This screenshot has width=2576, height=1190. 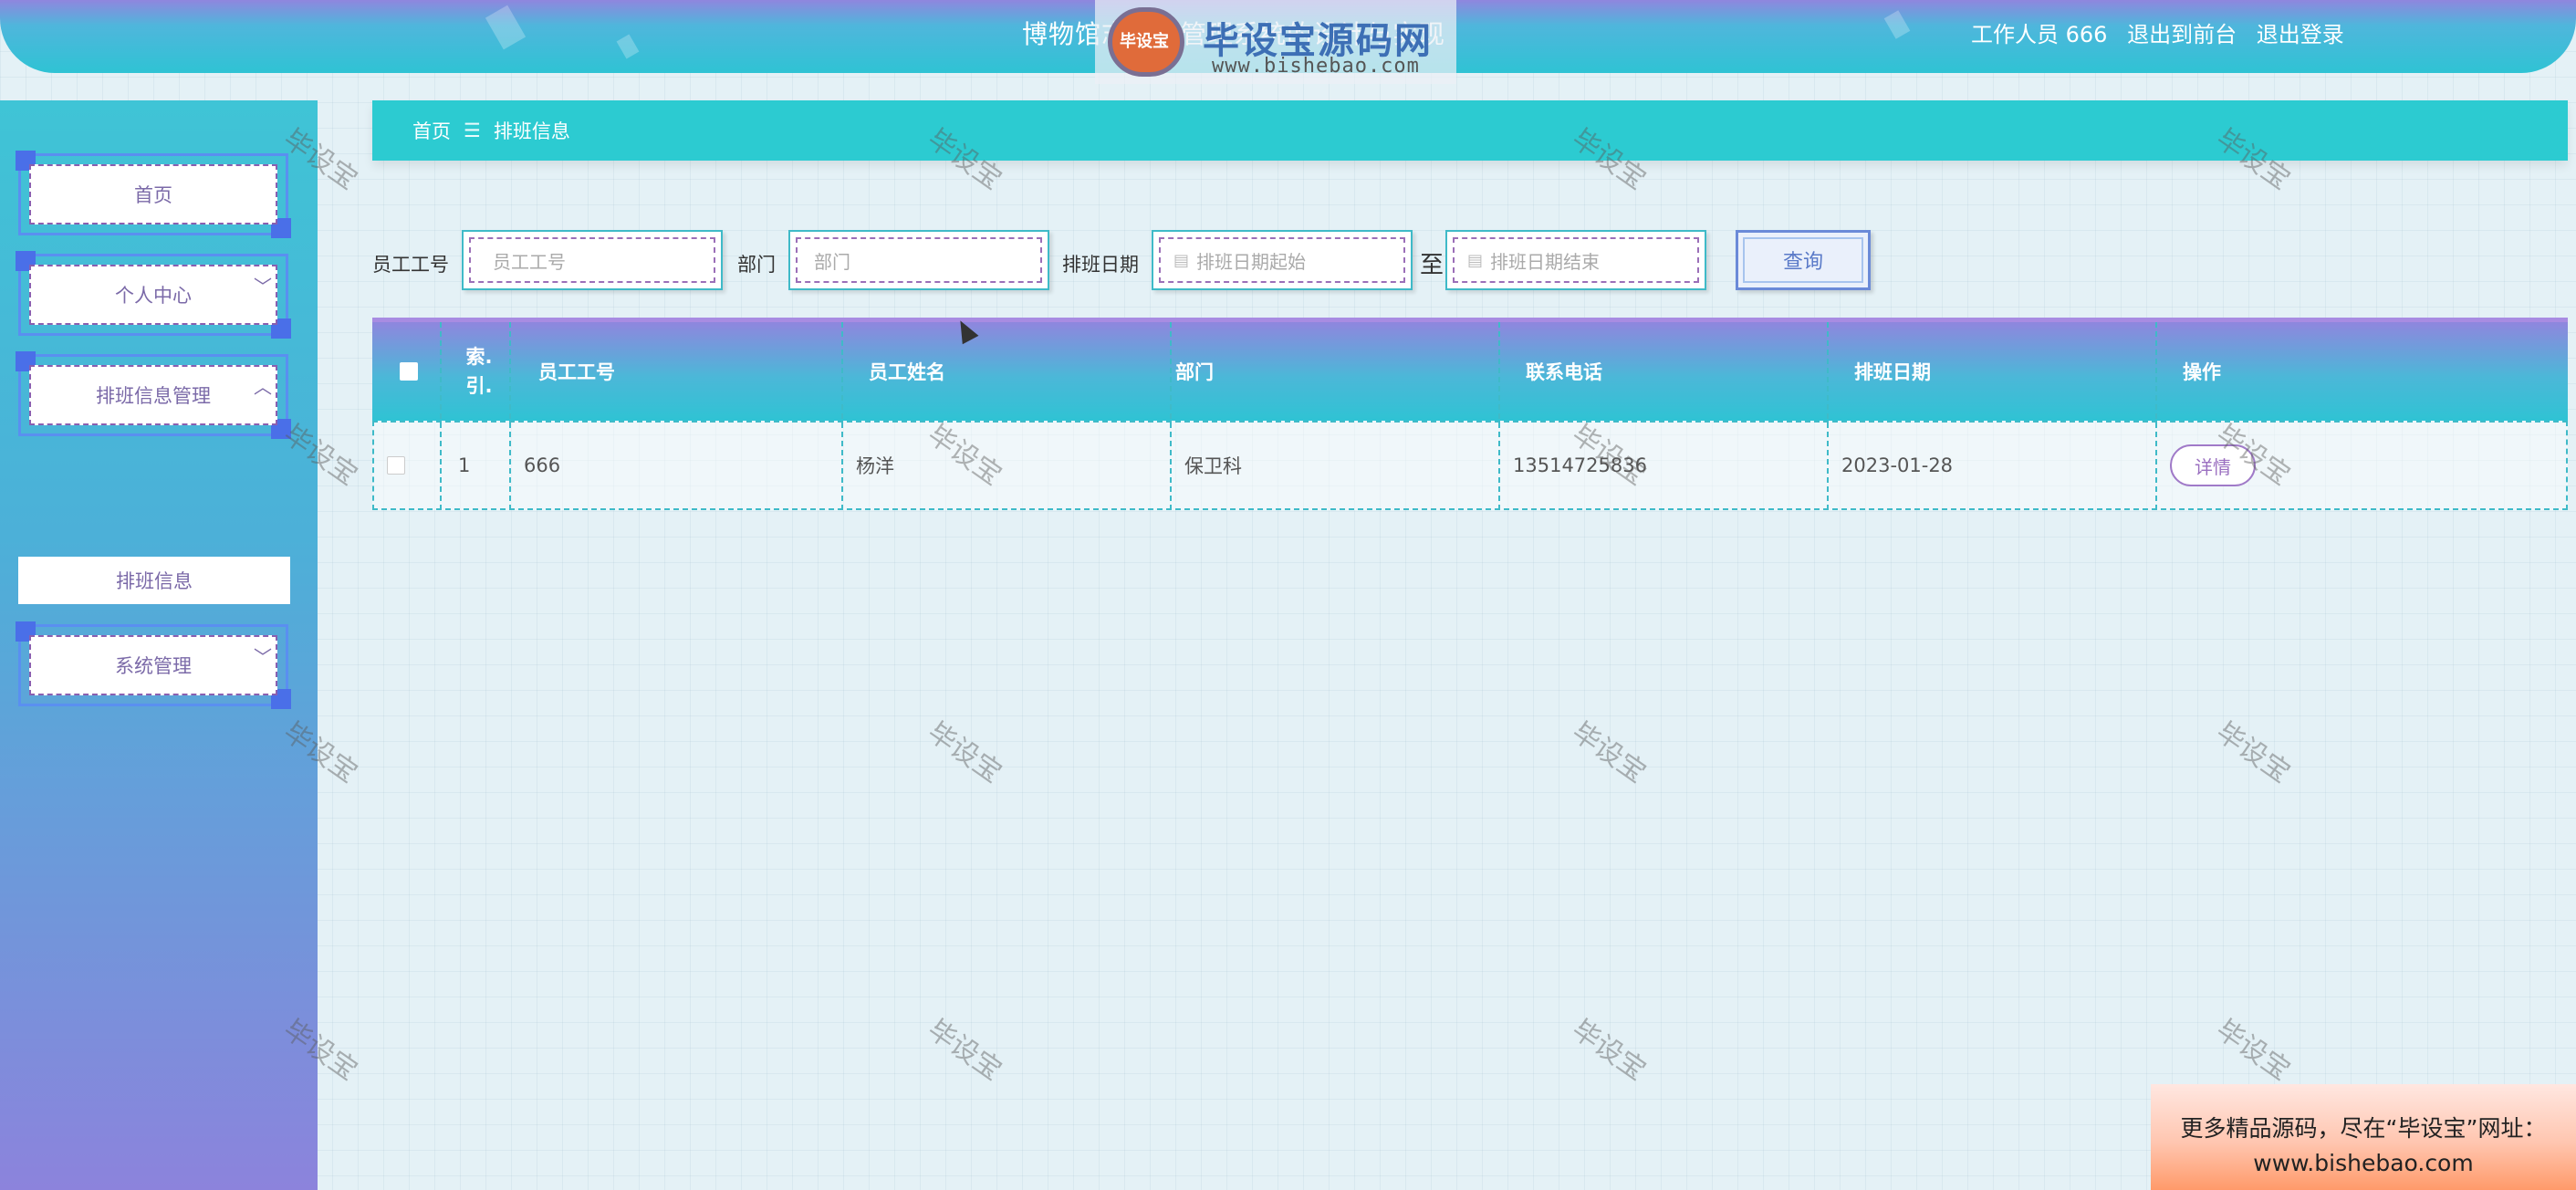 What do you see at coordinates (875, 466) in the screenshot?
I see `cell-employee-name: 杨洋` at bounding box center [875, 466].